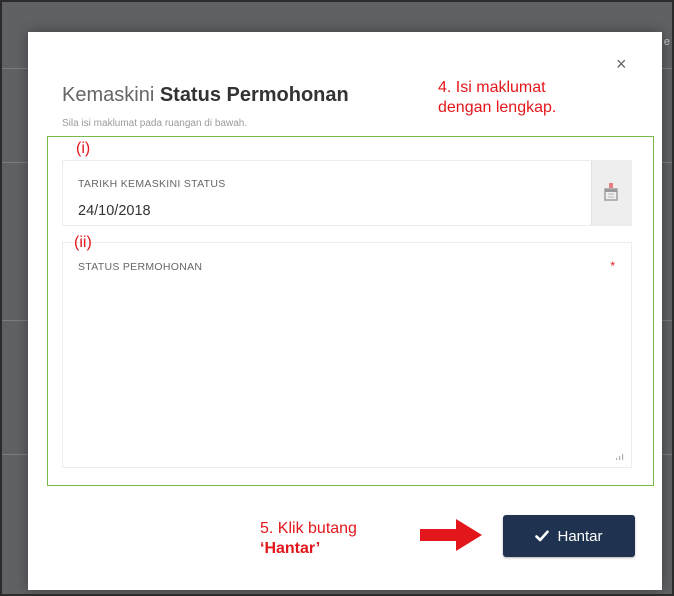  Describe the element at coordinates (497, 98) in the screenshot. I see `annotation-step-4: 4. Isi maklumat dengan lengkap.` at that location.